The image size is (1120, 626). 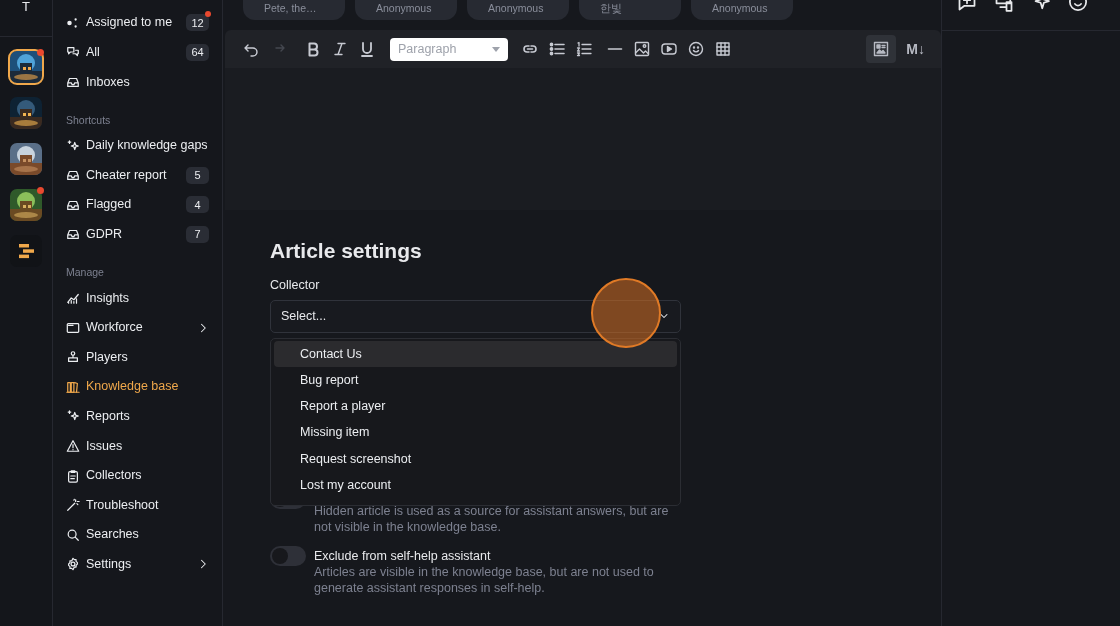 I want to click on toggle-description: Hidden article is used as a source for assistant answers, but are not visible in the knowledge base., so click(x=492, y=518).